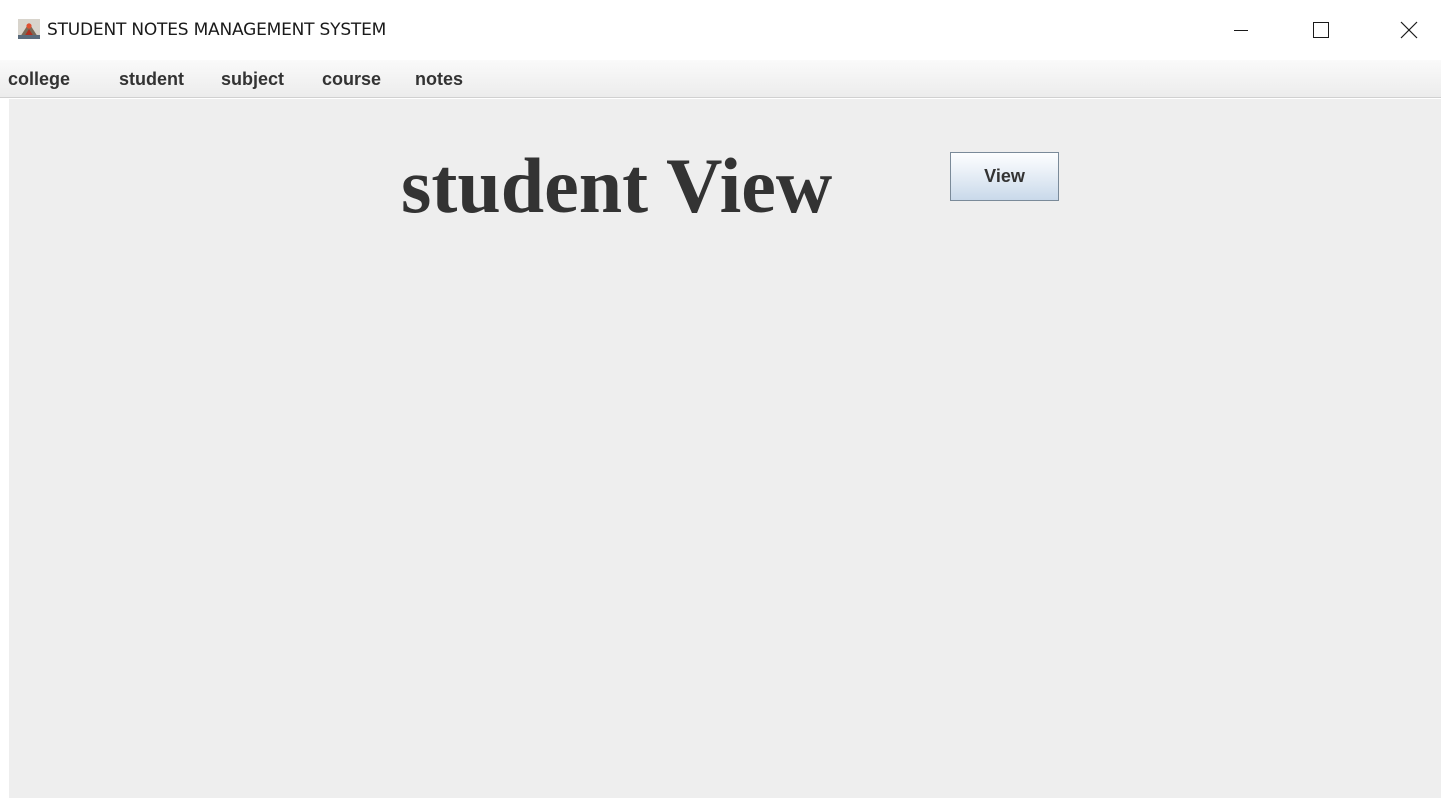  I want to click on window-titlebar: STUDENT NOTES MANAGEMENT SYSTEM, so click(720, 30).